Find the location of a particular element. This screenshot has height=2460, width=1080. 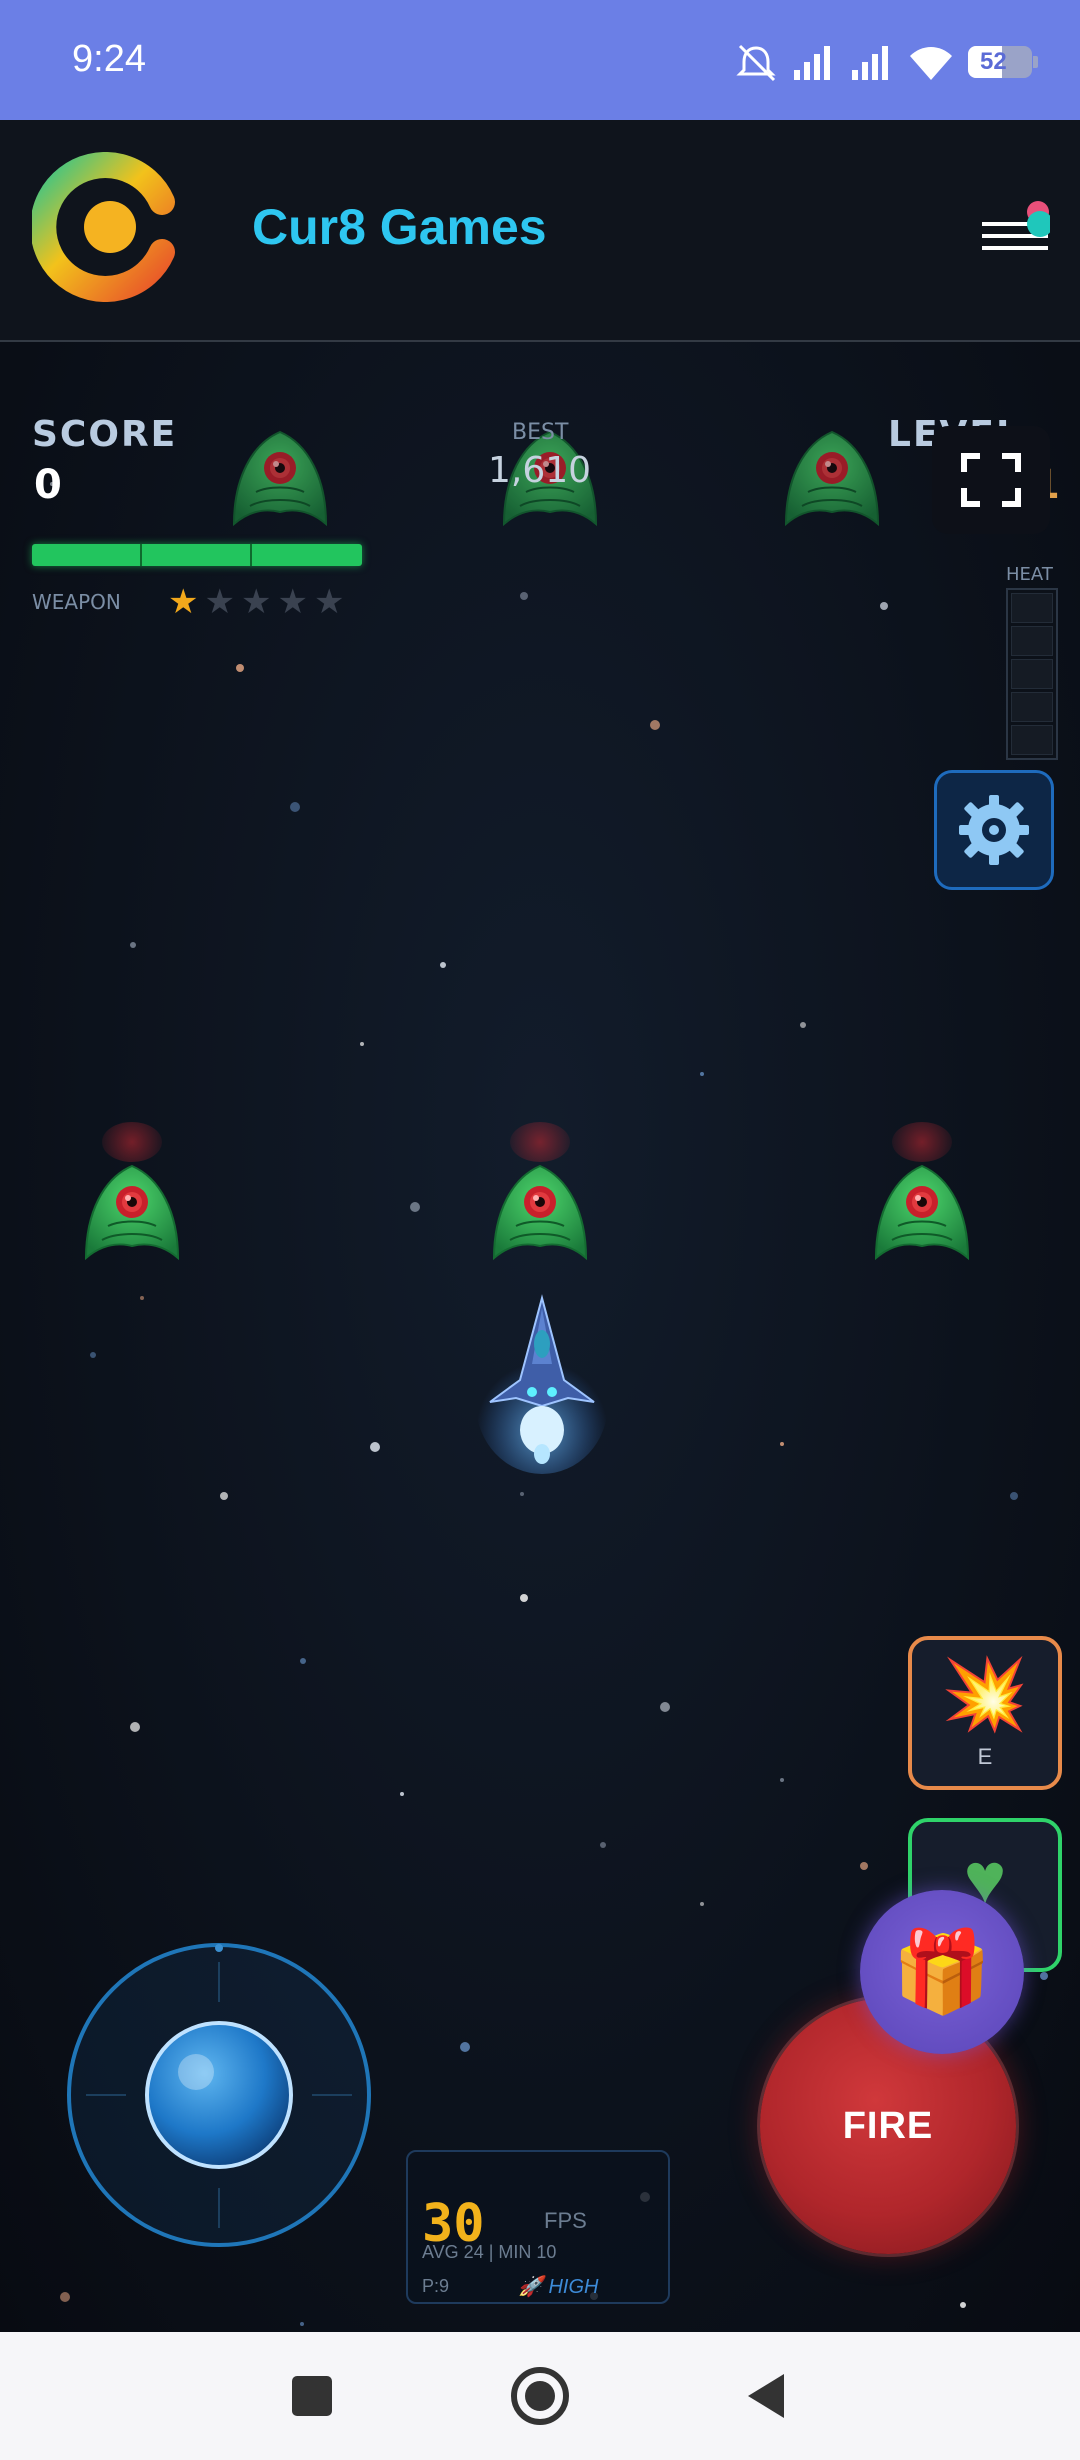

player-ship is located at coordinates (542, 1384).